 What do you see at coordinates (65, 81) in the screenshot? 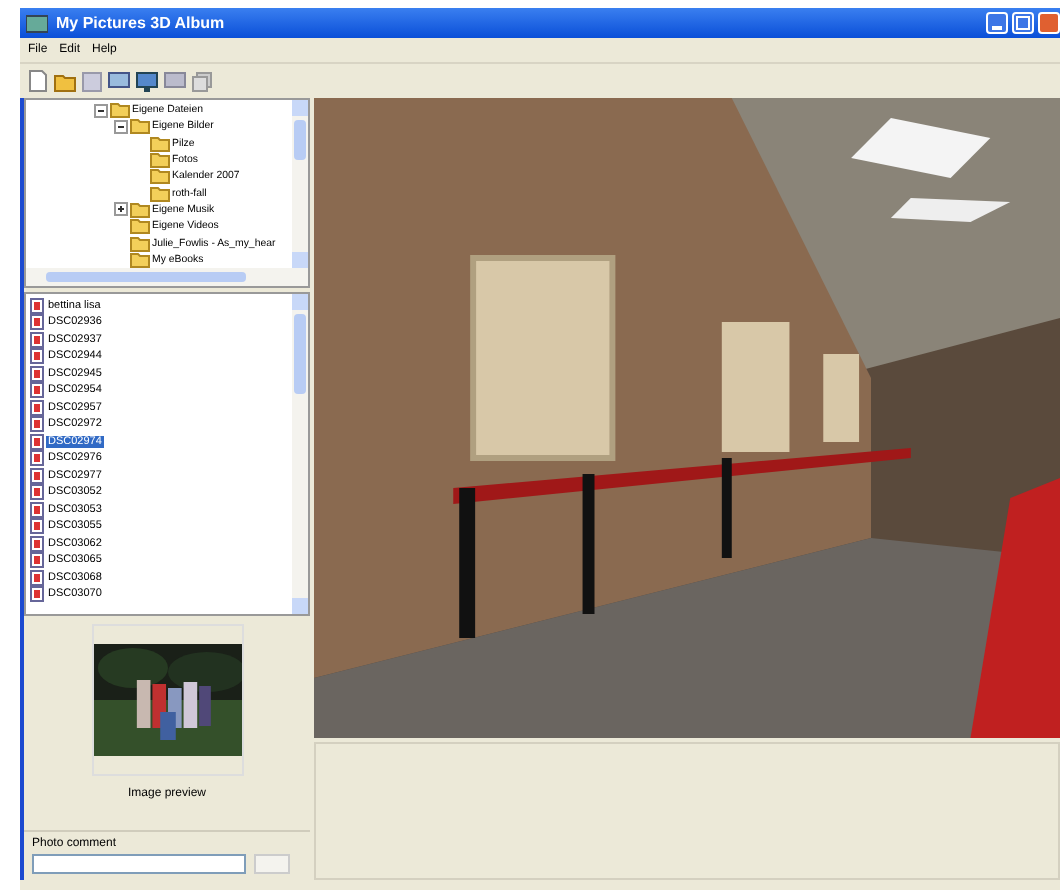
I see `folder-icon` at bounding box center [65, 81].